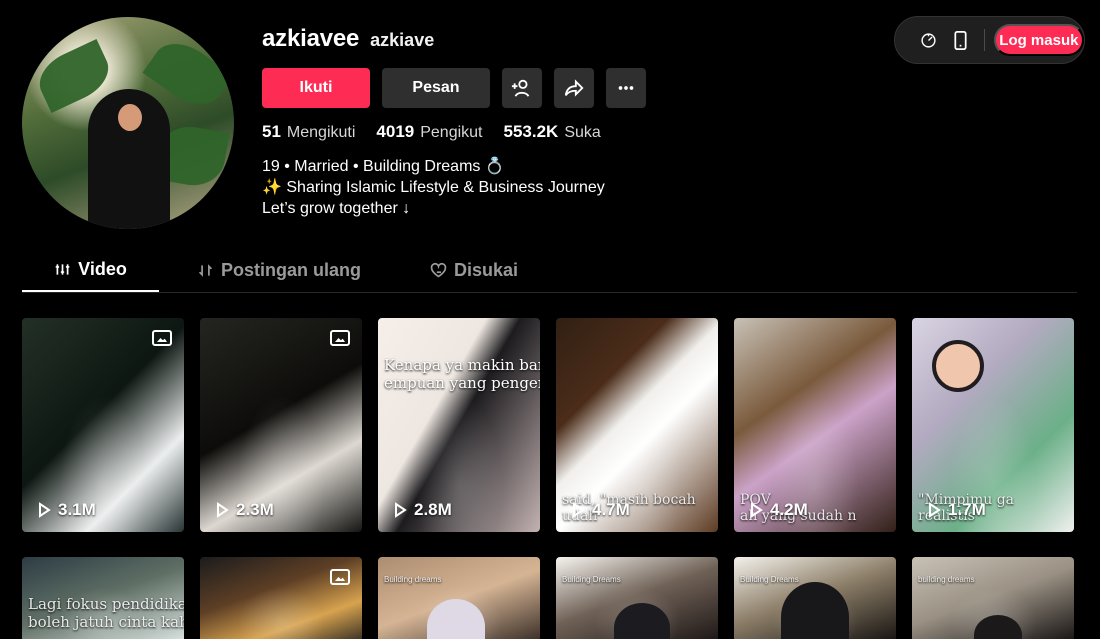  I want to click on avatar-face, so click(130, 117).